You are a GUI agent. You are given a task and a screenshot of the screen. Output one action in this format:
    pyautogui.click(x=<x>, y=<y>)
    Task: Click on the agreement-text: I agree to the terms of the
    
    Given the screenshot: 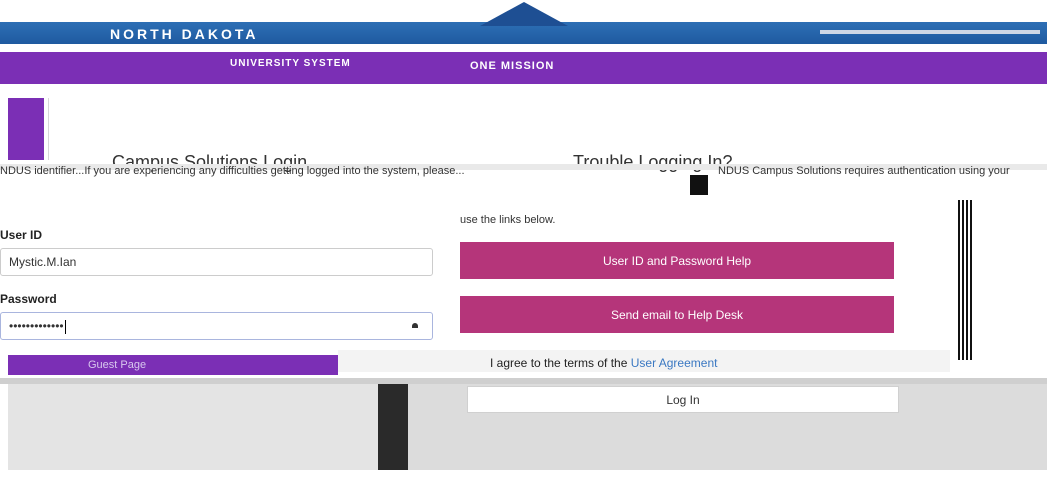 What is the action you would take?
    pyautogui.click(x=560, y=363)
    